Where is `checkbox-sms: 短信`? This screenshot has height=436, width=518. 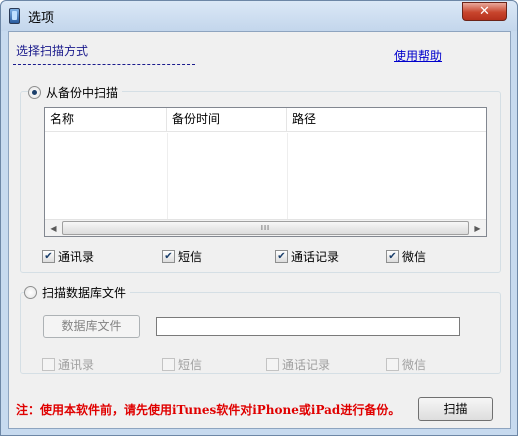 checkbox-sms: 短信 is located at coordinates (182, 256).